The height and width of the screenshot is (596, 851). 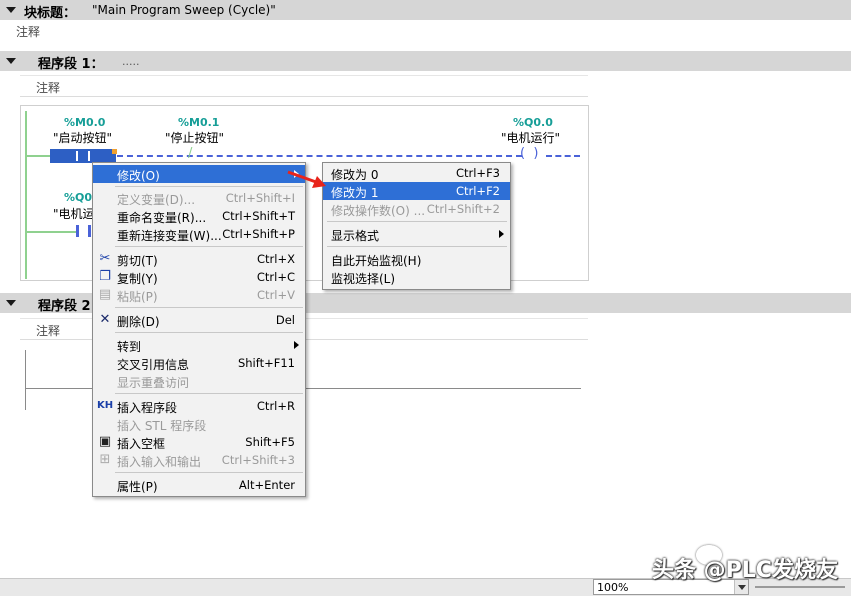 I want to click on menu-item-shortcut: Ctrl+R, so click(x=275, y=406).